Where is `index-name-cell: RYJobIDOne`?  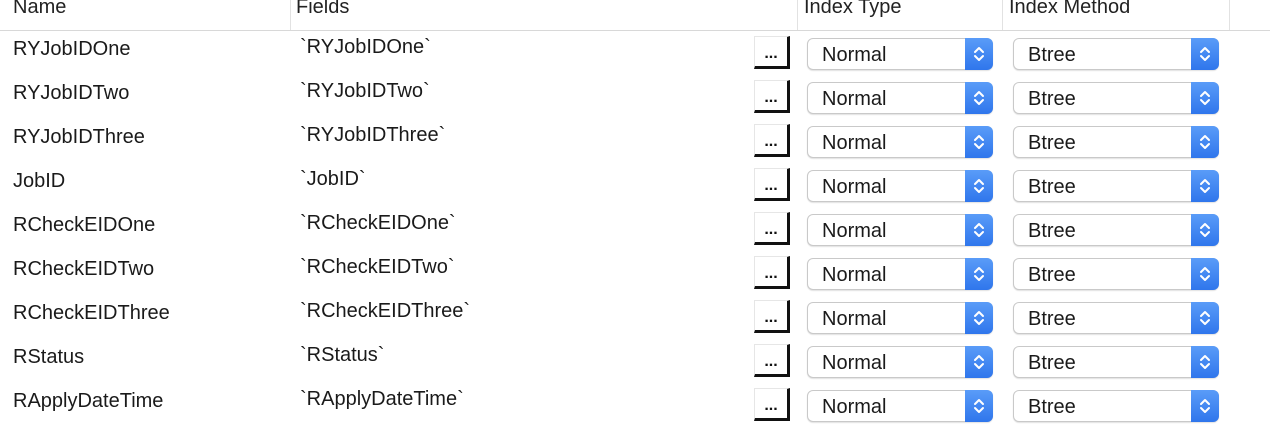 index-name-cell: RYJobIDOne is located at coordinates (71, 49).